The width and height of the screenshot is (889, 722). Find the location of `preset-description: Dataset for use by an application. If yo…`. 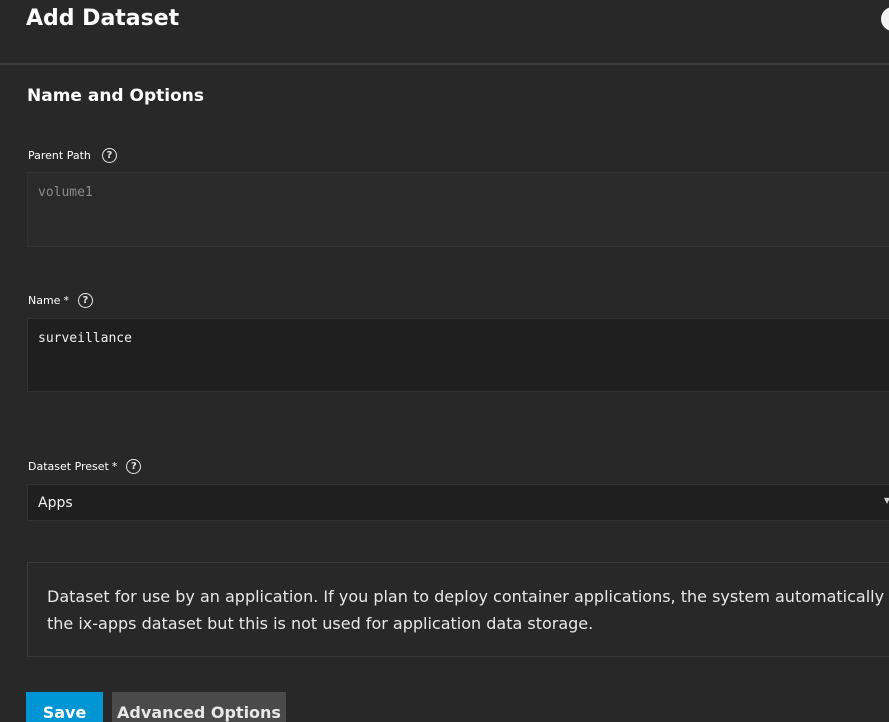

preset-description: Dataset for use by an application. If yo… is located at coordinates (468, 610).